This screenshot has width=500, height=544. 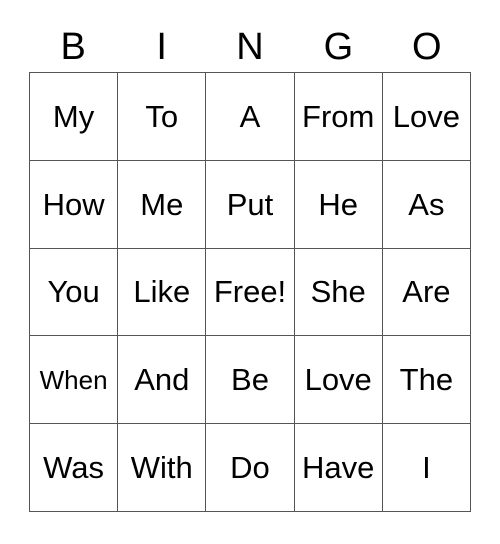 I want to click on bingo-cell-label: Was, so click(x=74, y=468).